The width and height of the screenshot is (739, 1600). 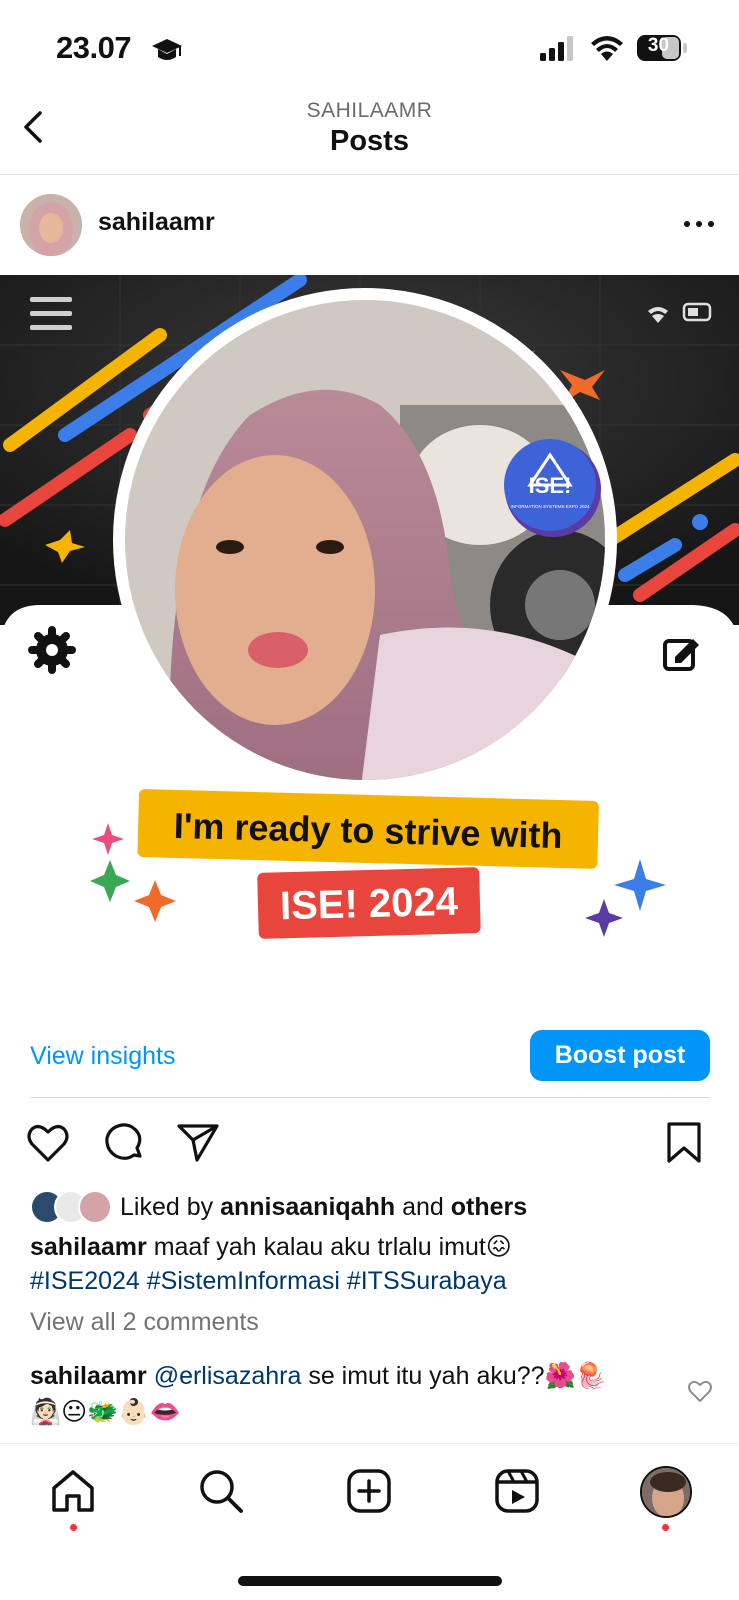 I want to click on avatar, so click(x=51, y=225).